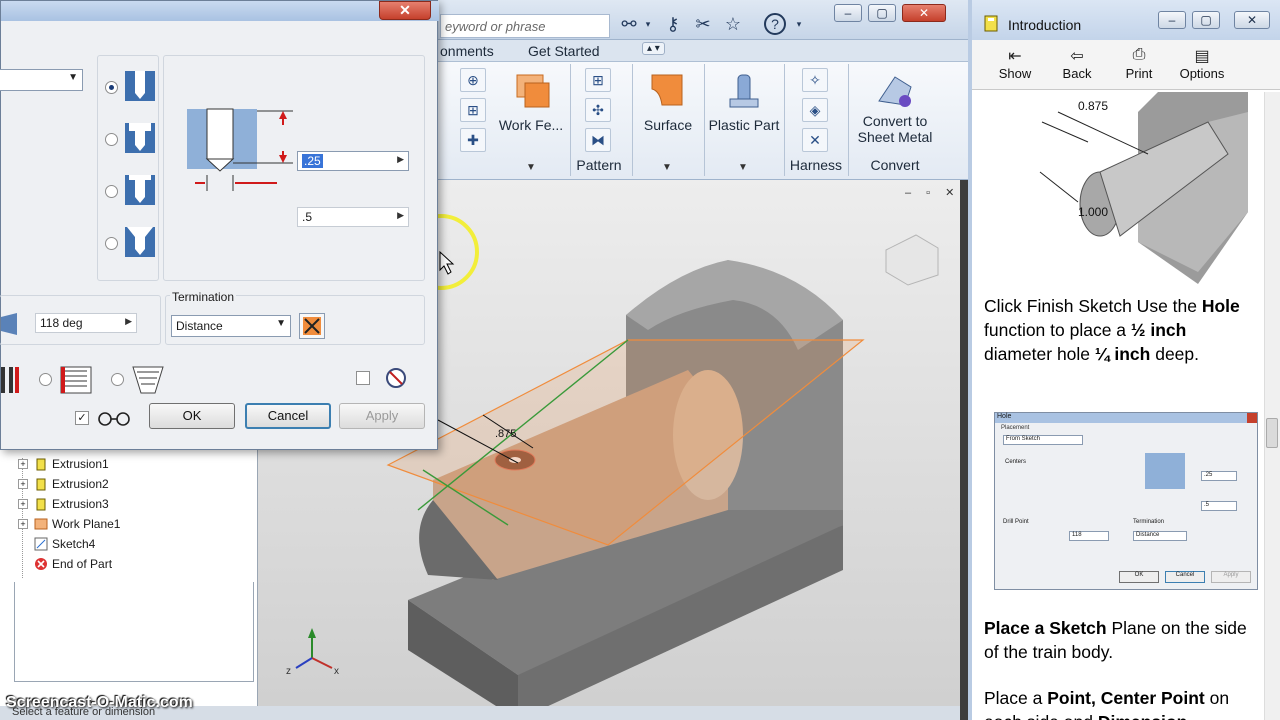  Describe the element at coordinates (668, 100) in the screenshot. I see `surface-button: Surface` at that location.